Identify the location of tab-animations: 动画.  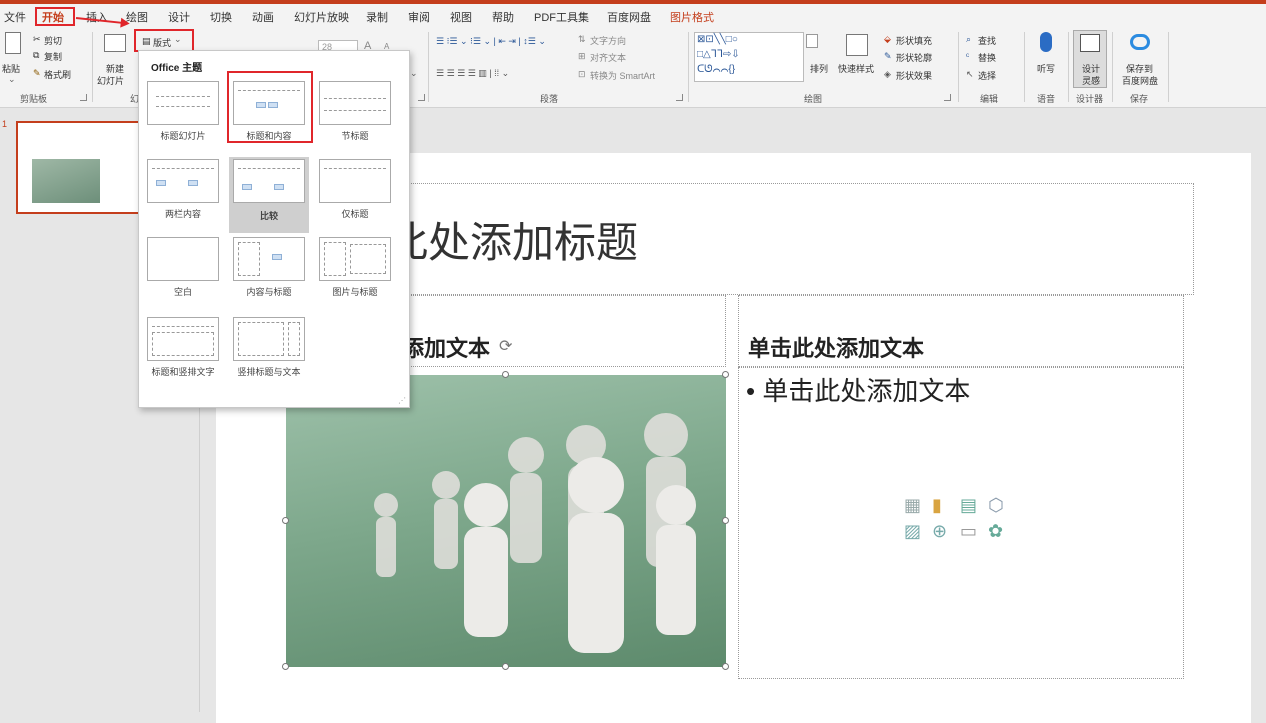
(263, 17).